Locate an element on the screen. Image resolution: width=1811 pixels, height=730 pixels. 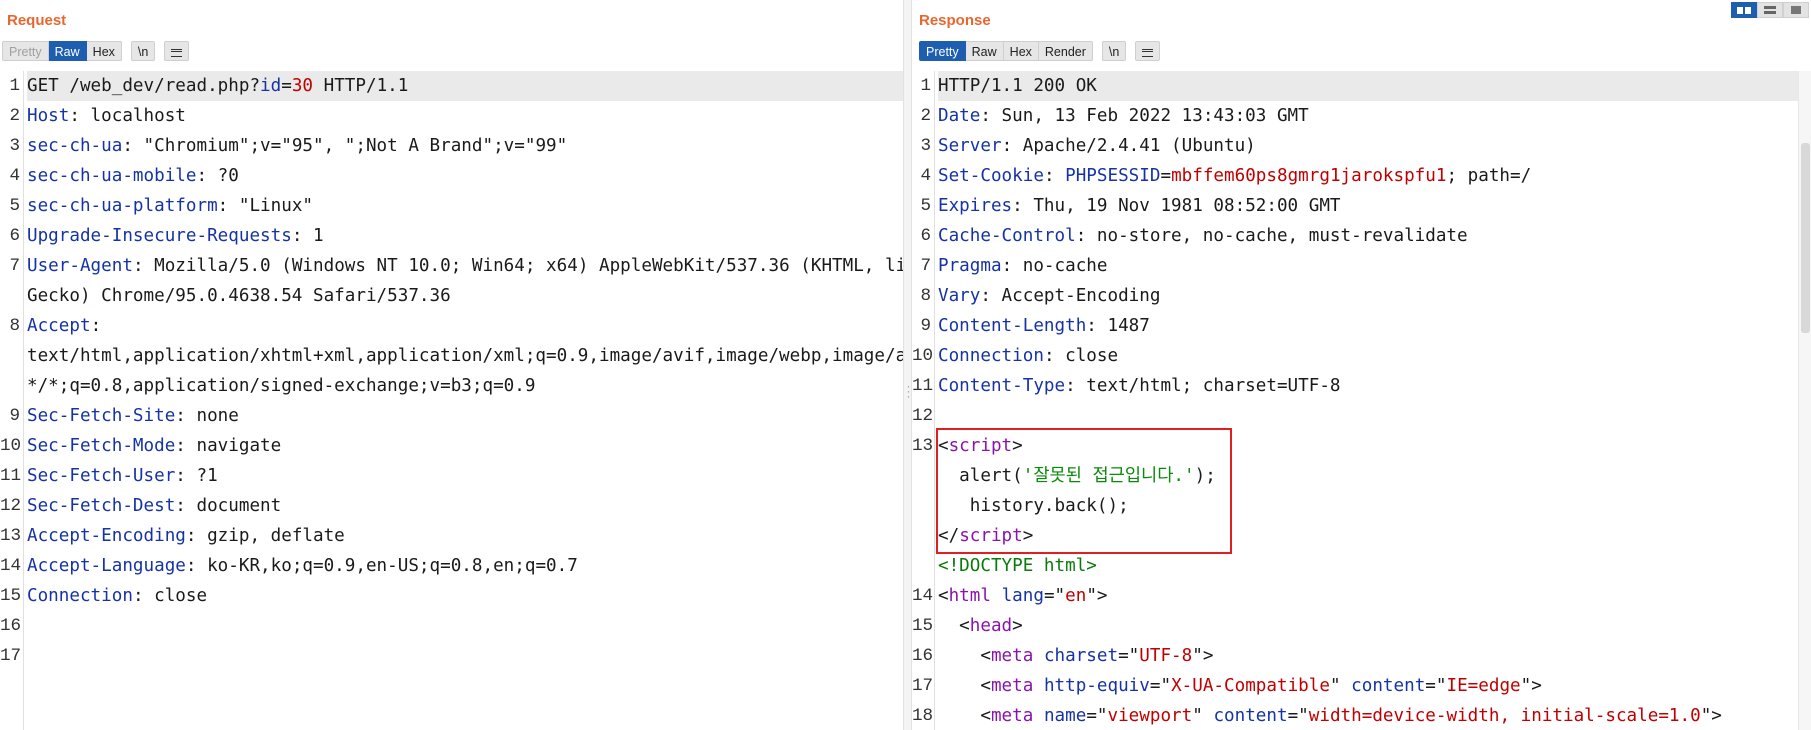
code-line: Date: Sun, 13 Feb 2022 13:43:03 GMT is located at coordinates (1368, 116).